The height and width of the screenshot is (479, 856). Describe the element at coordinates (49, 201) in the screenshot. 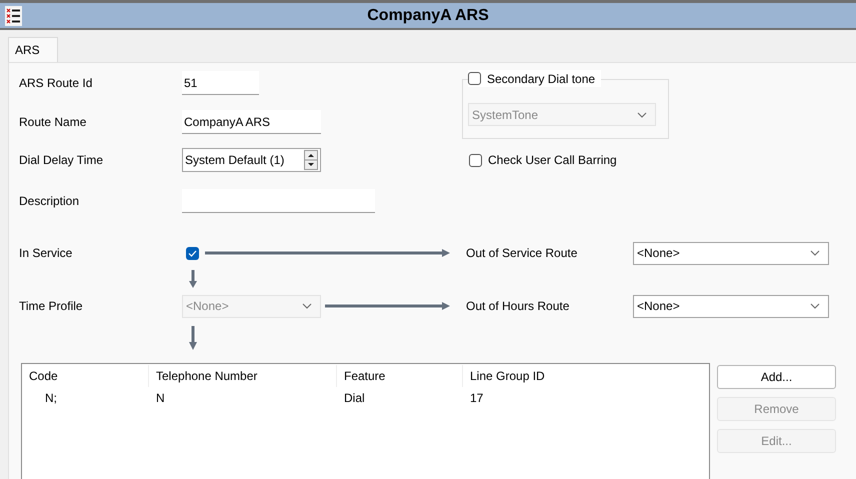

I see `field-label: Description` at that location.